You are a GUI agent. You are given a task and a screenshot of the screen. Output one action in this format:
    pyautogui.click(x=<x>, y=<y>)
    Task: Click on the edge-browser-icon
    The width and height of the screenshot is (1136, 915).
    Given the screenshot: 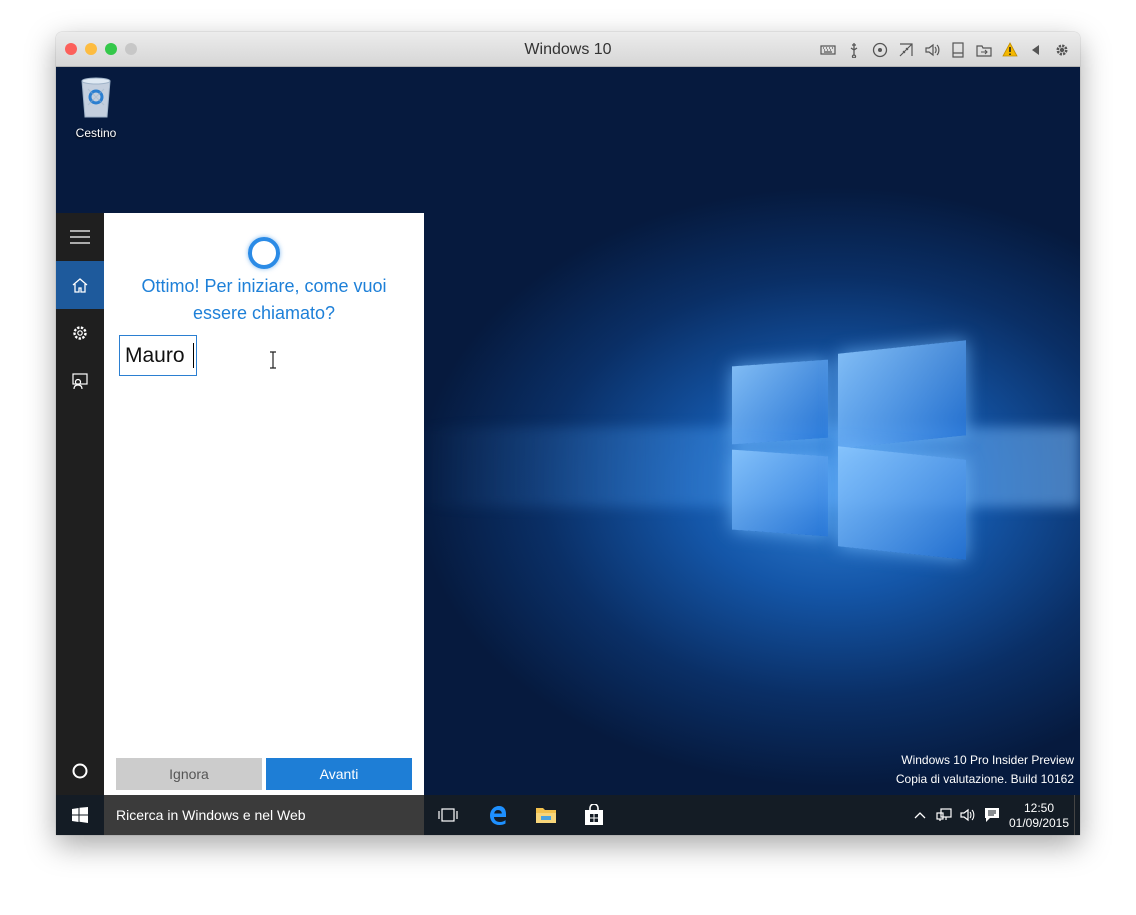 What is the action you would take?
    pyautogui.click(x=498, y=815)
    